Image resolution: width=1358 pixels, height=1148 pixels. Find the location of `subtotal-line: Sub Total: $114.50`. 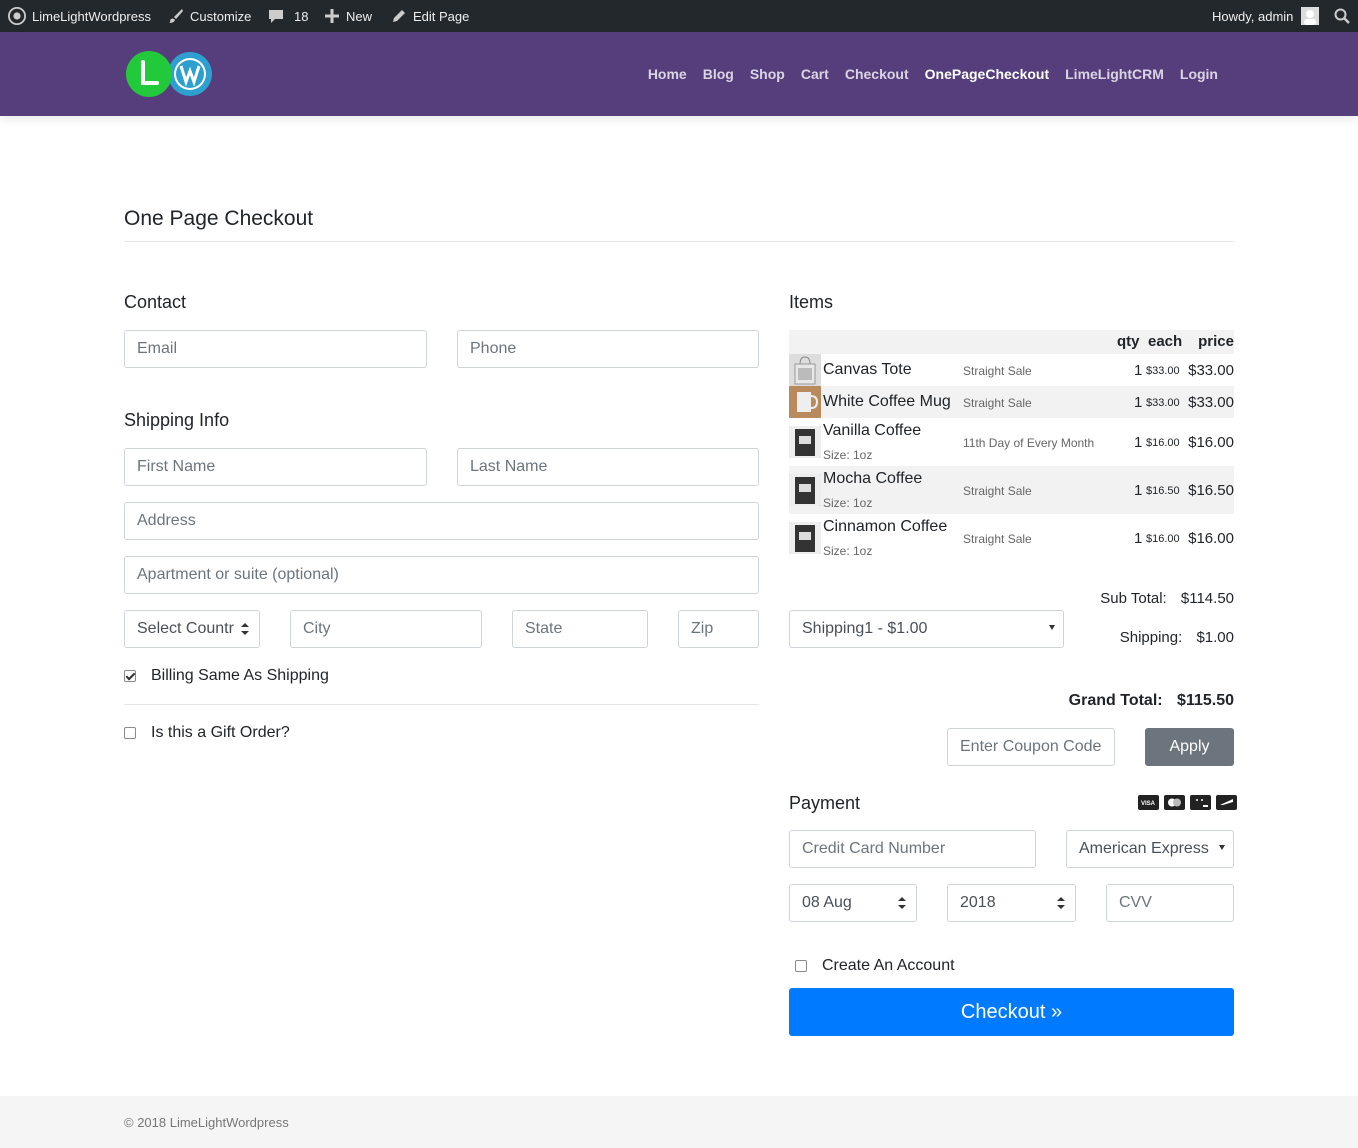

subtotal-line: Sub Total: $114.50 is located at coordinates (1167, 598).